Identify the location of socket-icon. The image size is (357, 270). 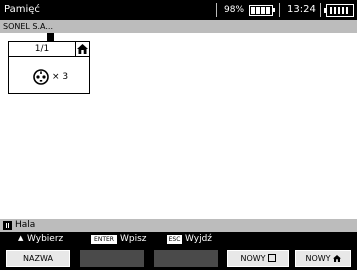
(41, 77).